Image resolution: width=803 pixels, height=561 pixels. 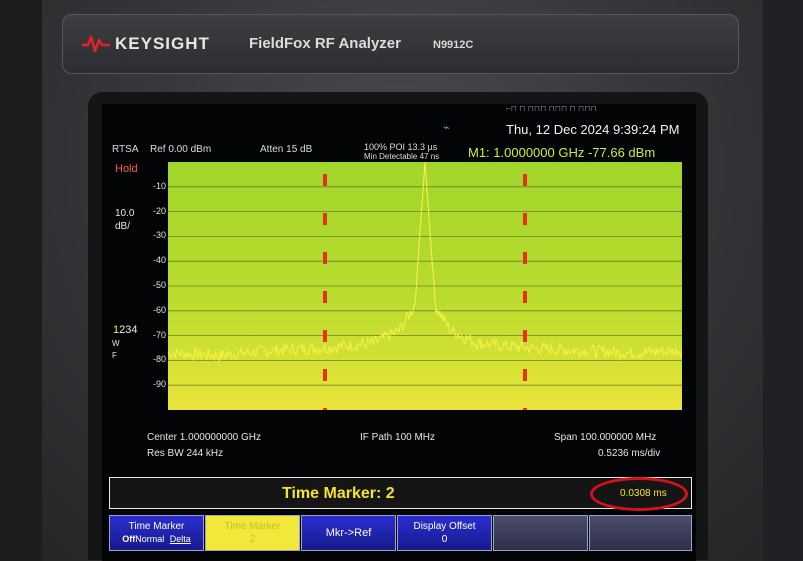 What do you see at coordinates (116, 343) in the screenshot?
I see `trace-mode-w: W` at bounding box center [116, 343].